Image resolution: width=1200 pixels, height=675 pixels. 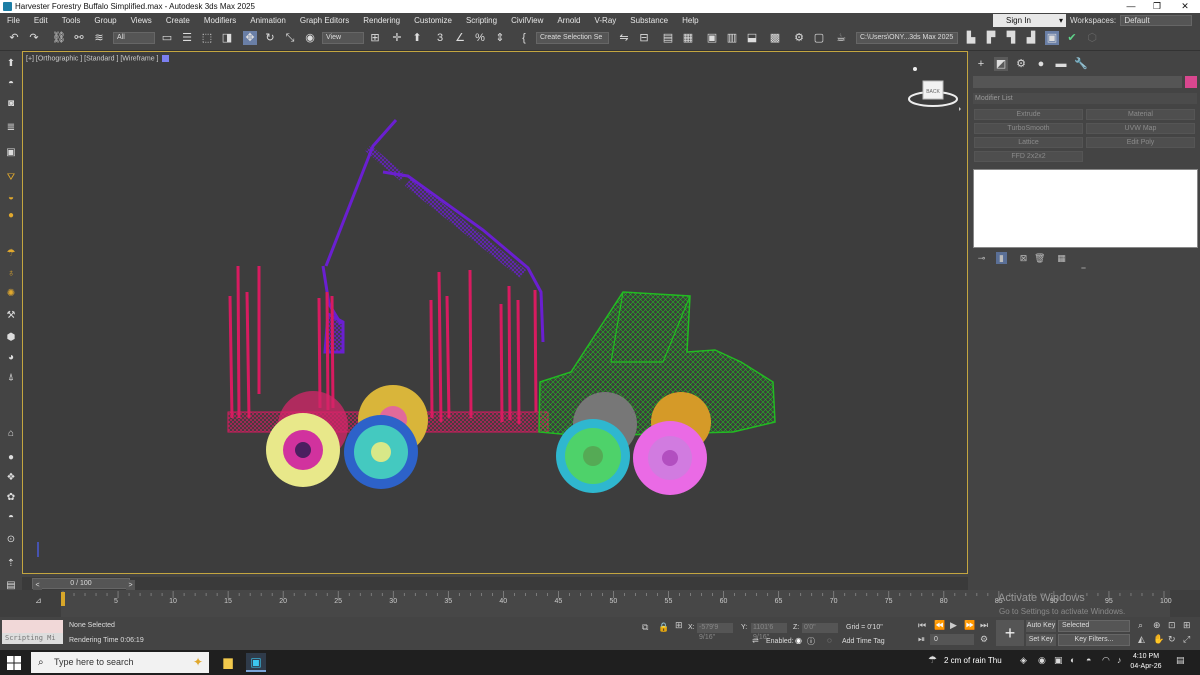 What do you see at coordinates (1088, 660) in the screenshot?
I see `app-tray-icon-5: ◓` at bounding box center [1088, 660].